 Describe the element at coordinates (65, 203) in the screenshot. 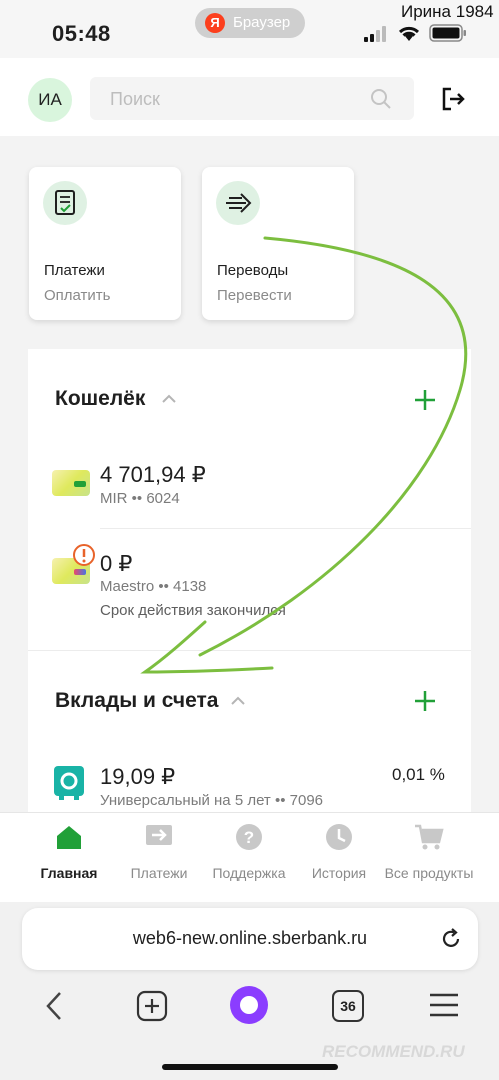

I see `invoice-icon` at that location.